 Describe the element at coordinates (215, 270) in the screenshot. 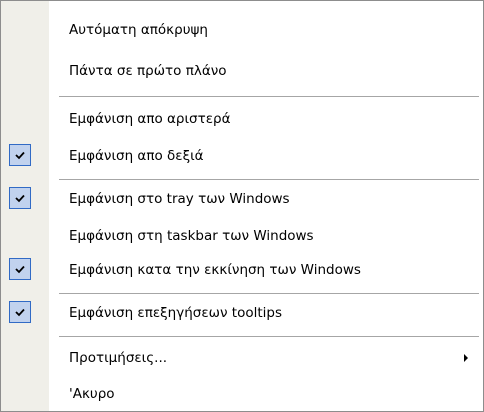

I see `menu-item-label: Εμφάνιση κατα την εκκίνηση των Windows` at that location.